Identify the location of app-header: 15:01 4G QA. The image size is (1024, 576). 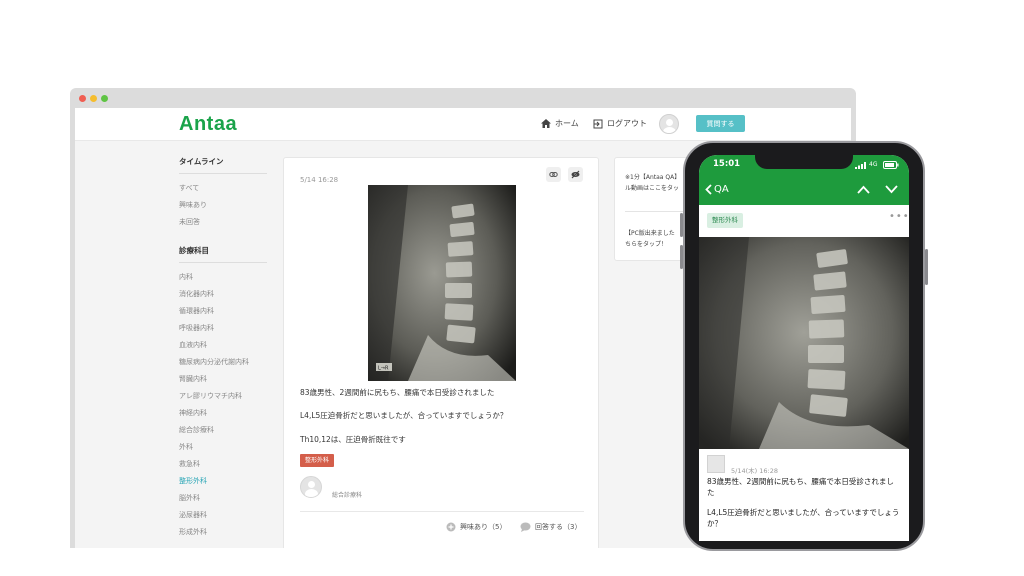
(804, 180).